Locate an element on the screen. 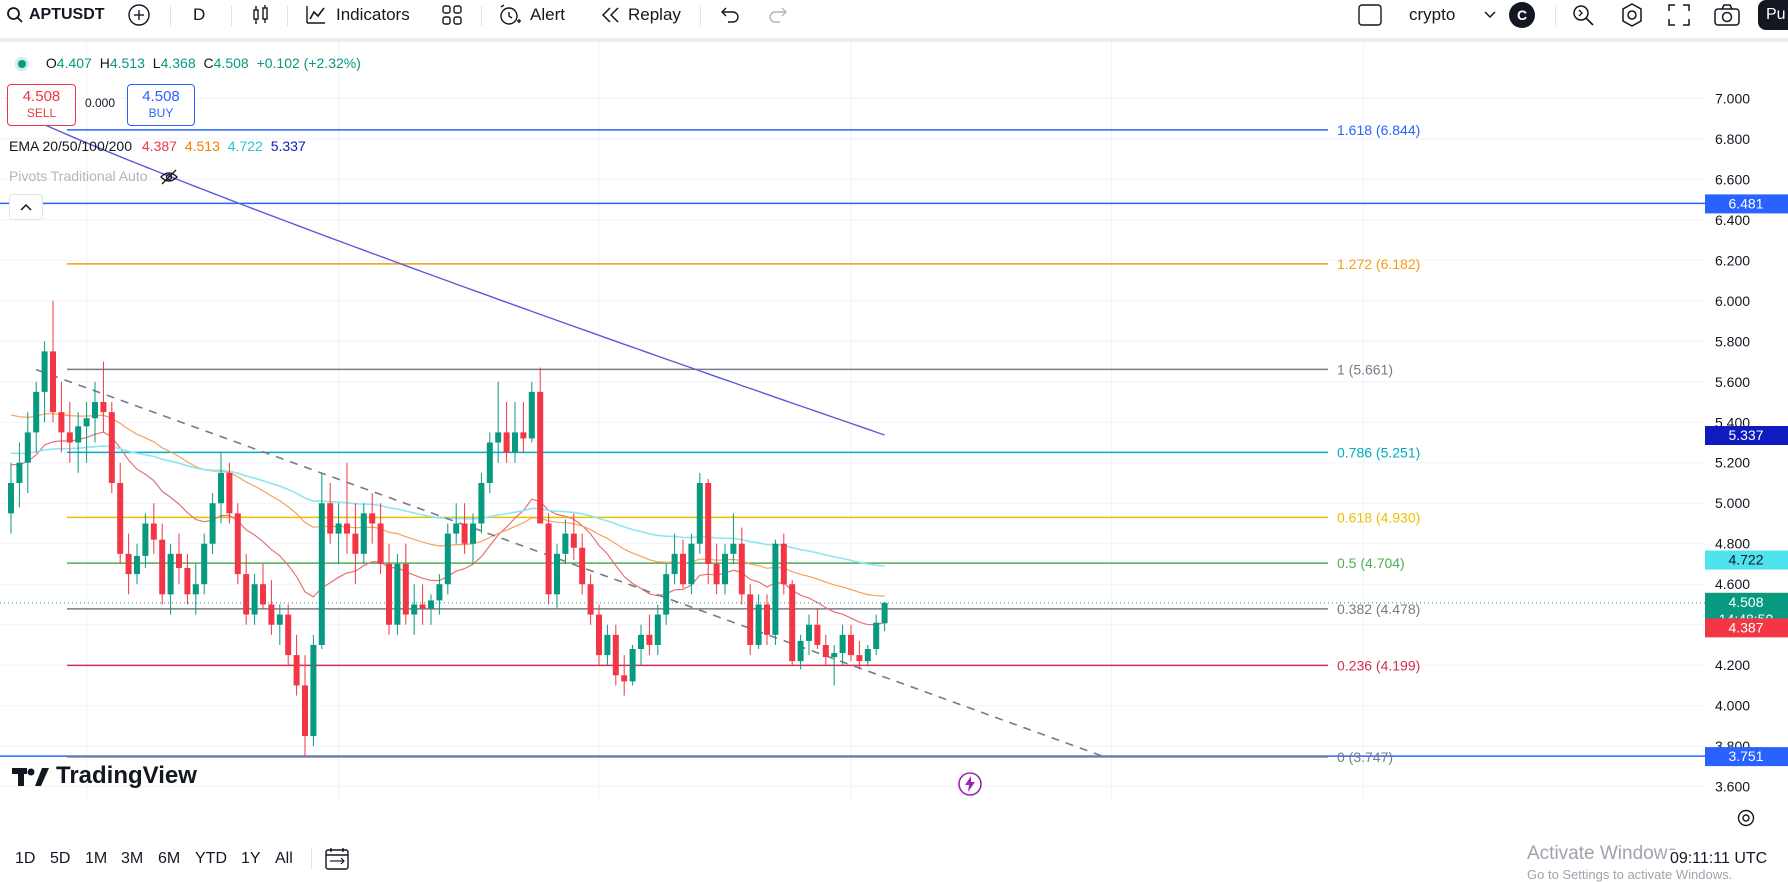 The image size is (1788, 882). price-tick-label: 5.800 is located at coordinates (1732, 341).